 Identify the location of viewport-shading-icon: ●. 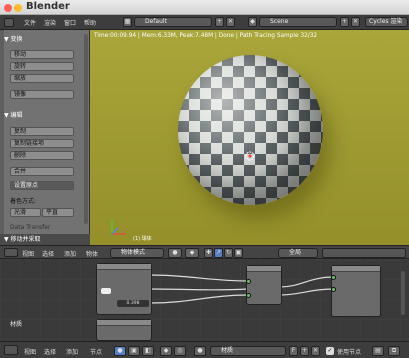
(175, 253).